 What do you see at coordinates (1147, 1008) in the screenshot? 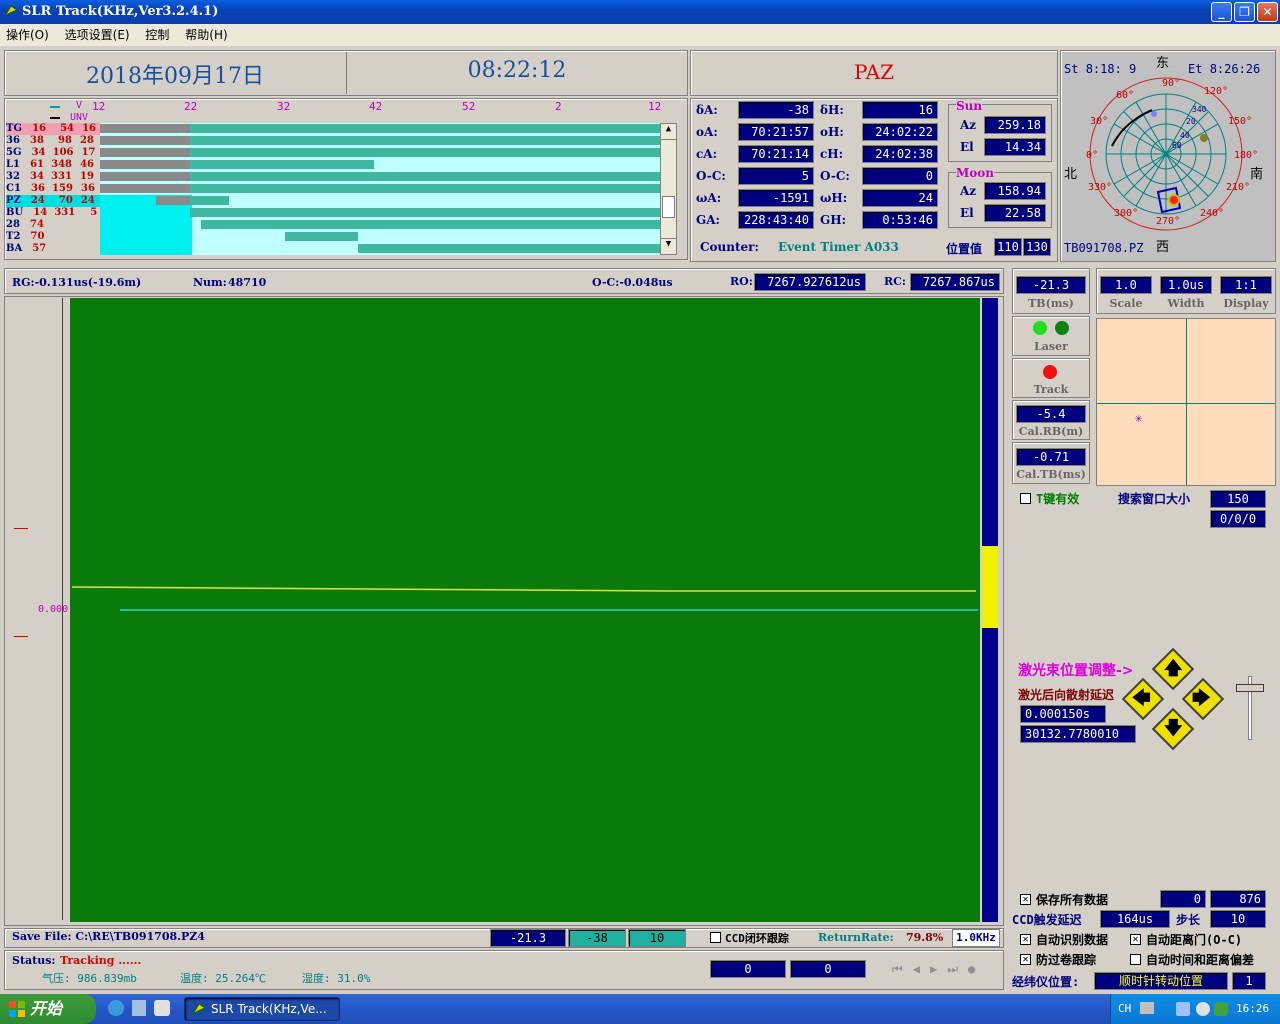
I see `keyboard-icon` at bounding box center [1147, 1008].